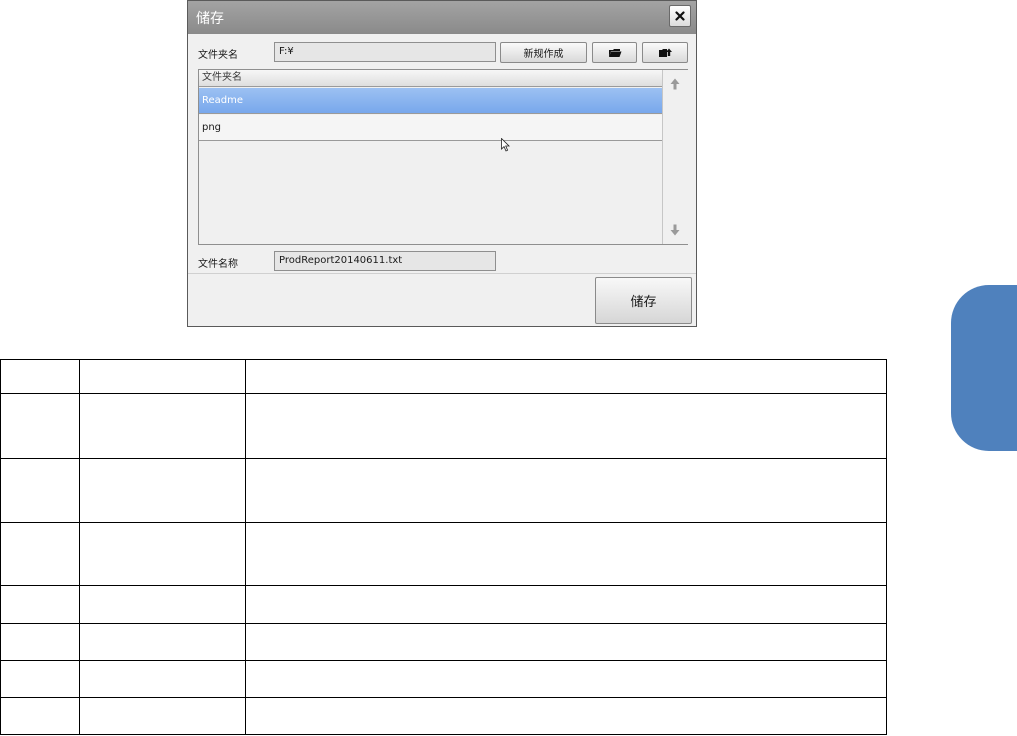 This screenshot has height=736, width=1017. What do you see at coordinates (385, 261) in the screenshot?
I see `filename-field: ProdReport20140611.txt` at bounding box center [385, 261].